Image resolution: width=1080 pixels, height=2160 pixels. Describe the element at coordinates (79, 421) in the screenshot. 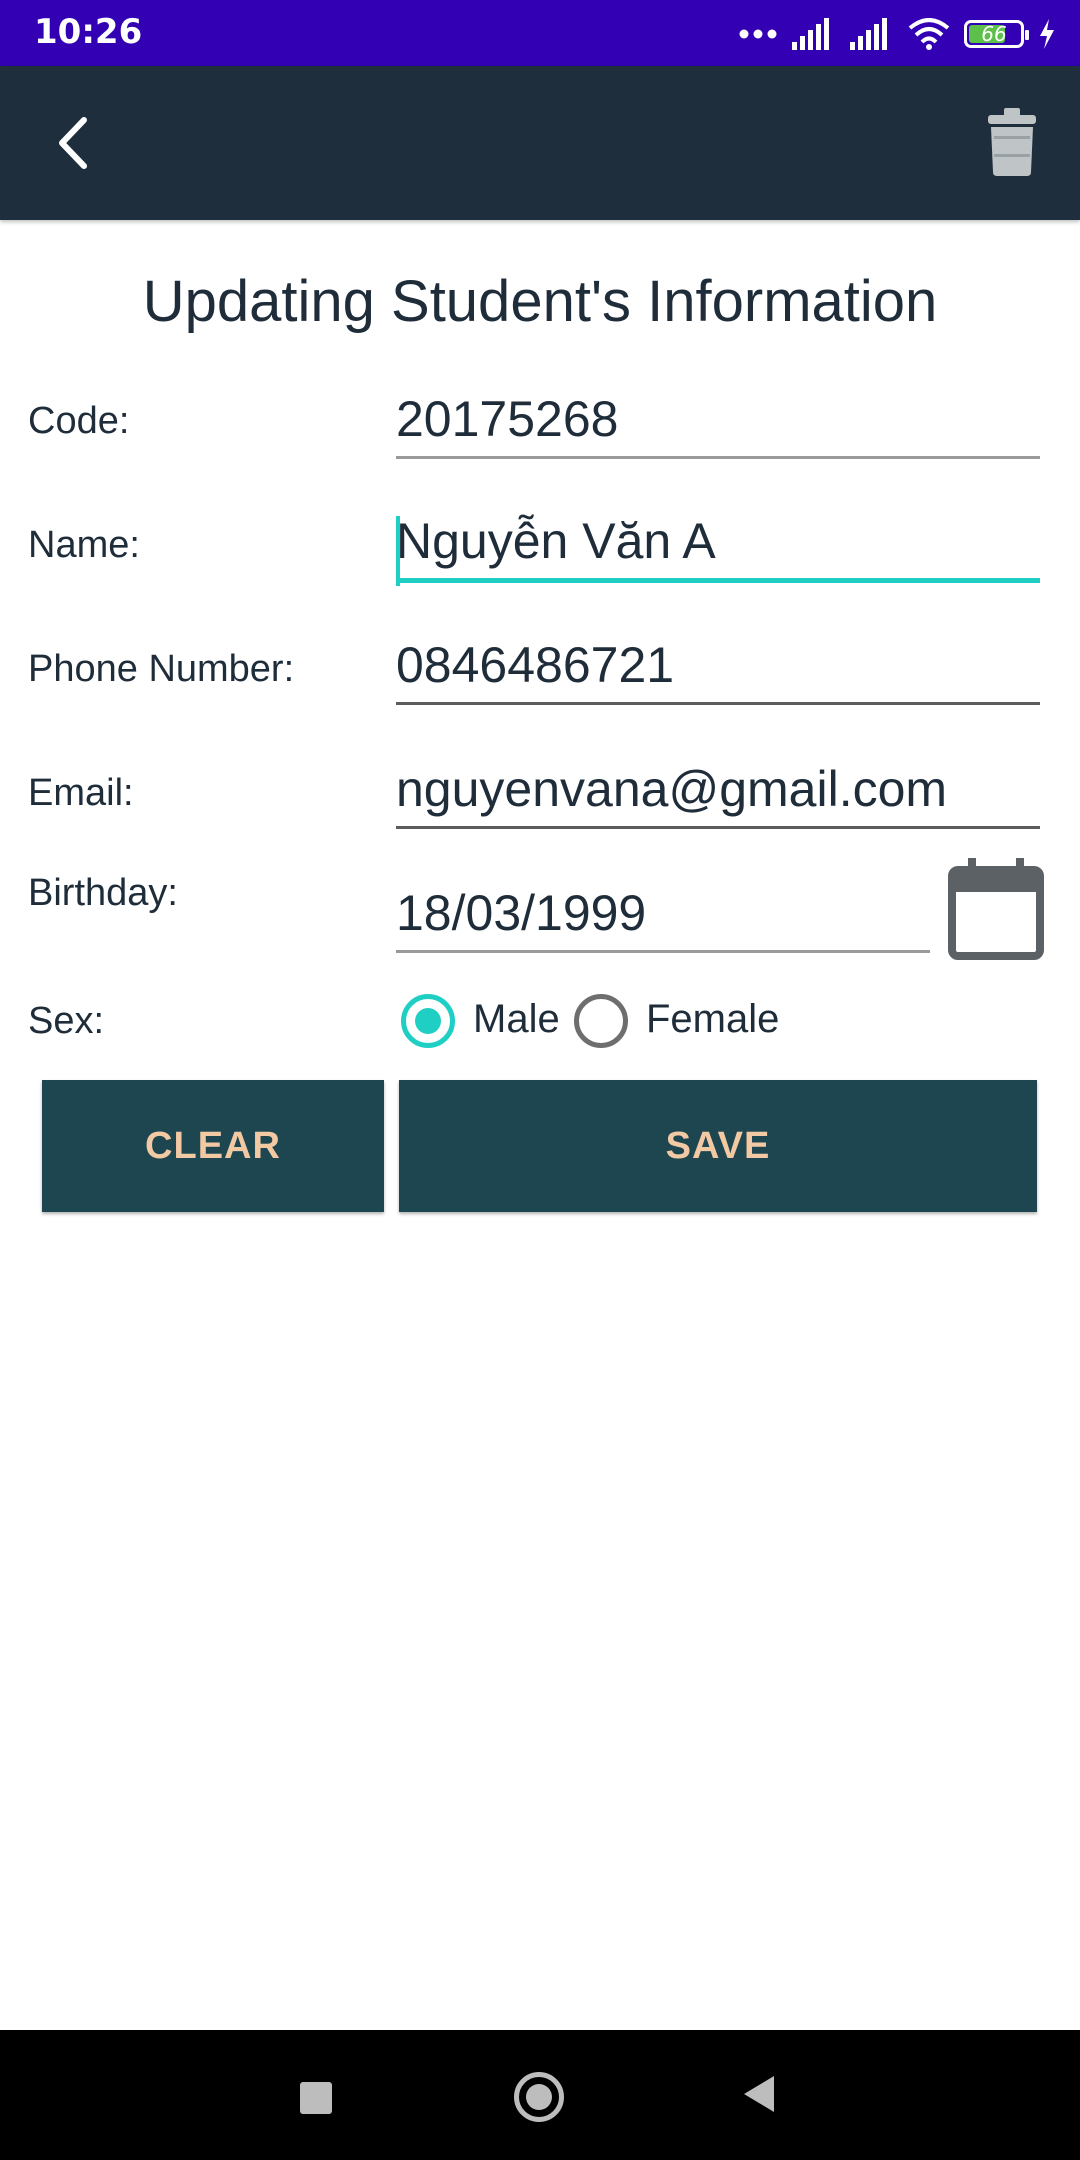

I see `code-label: Code:` at that location.